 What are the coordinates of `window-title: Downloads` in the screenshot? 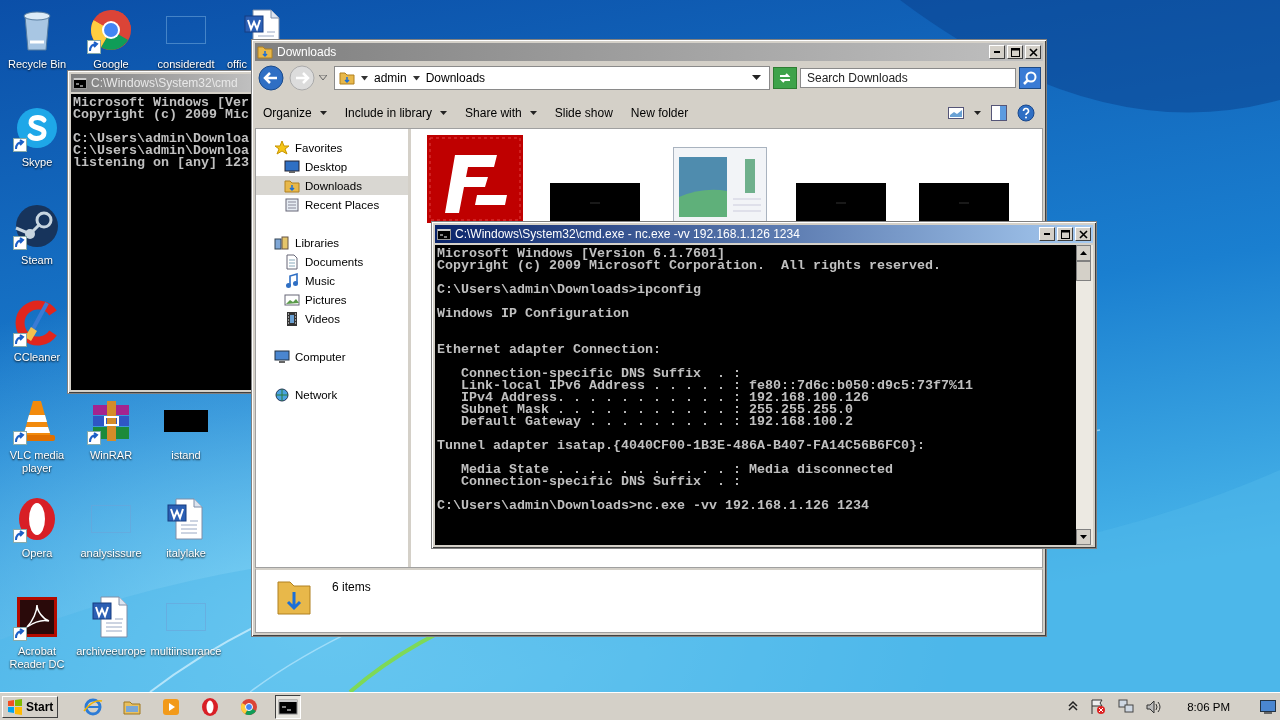 It's located at (307, 52).